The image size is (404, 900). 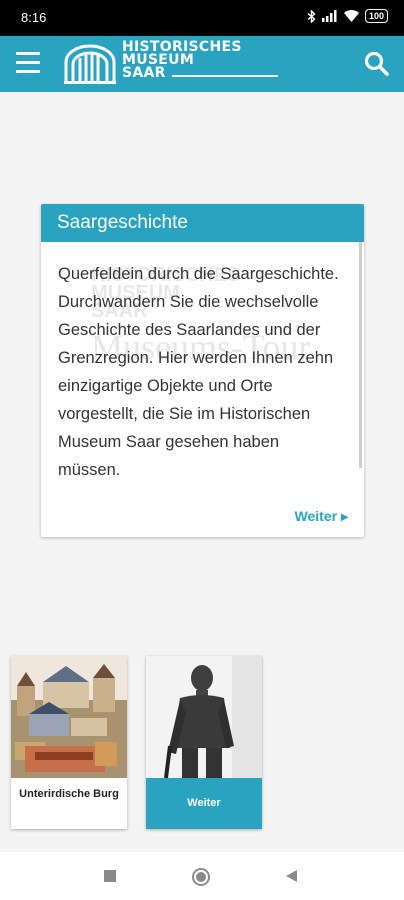 I want to click on bluetooth-icon, so click(x=311, y=16).